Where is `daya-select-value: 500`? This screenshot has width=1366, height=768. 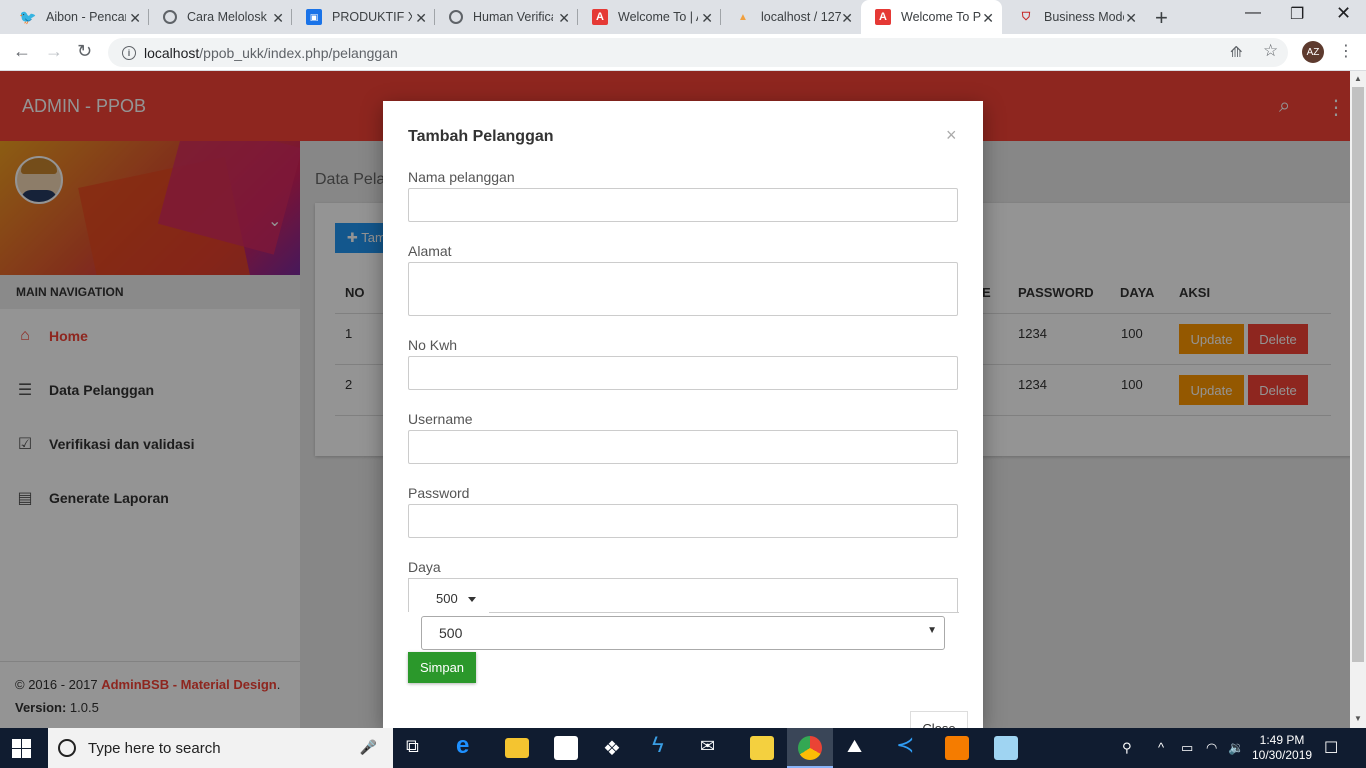
daya-select-value: 500 is located at coordinates (451, 633).